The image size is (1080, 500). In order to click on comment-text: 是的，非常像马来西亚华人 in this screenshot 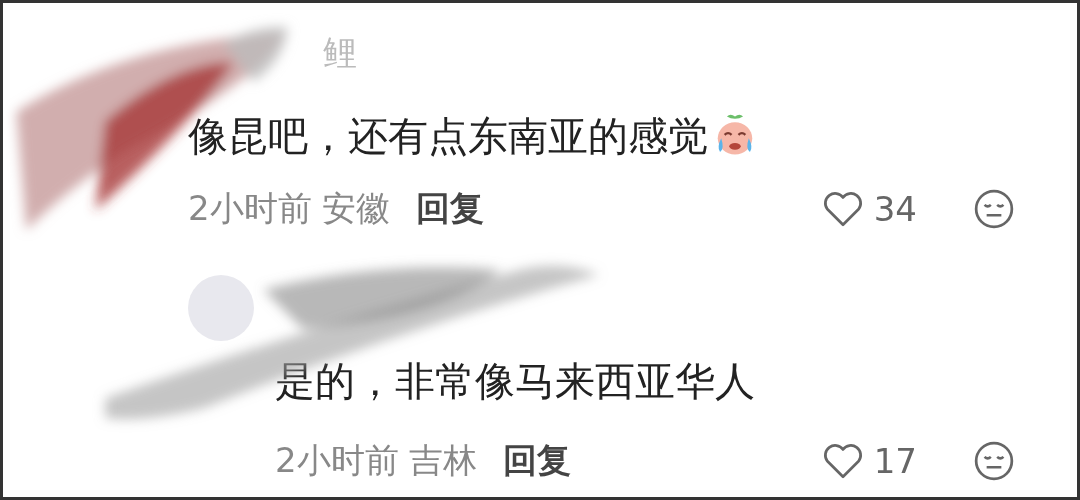, I will do `click(515, 381)`.